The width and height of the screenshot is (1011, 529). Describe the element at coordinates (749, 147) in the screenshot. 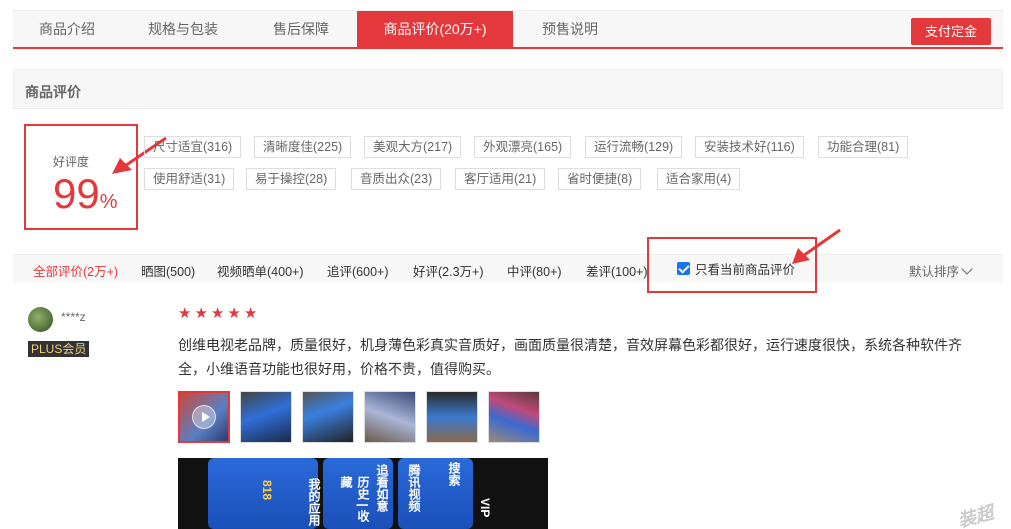

I see `tag-chip: 安装技术好(116)` at that location.